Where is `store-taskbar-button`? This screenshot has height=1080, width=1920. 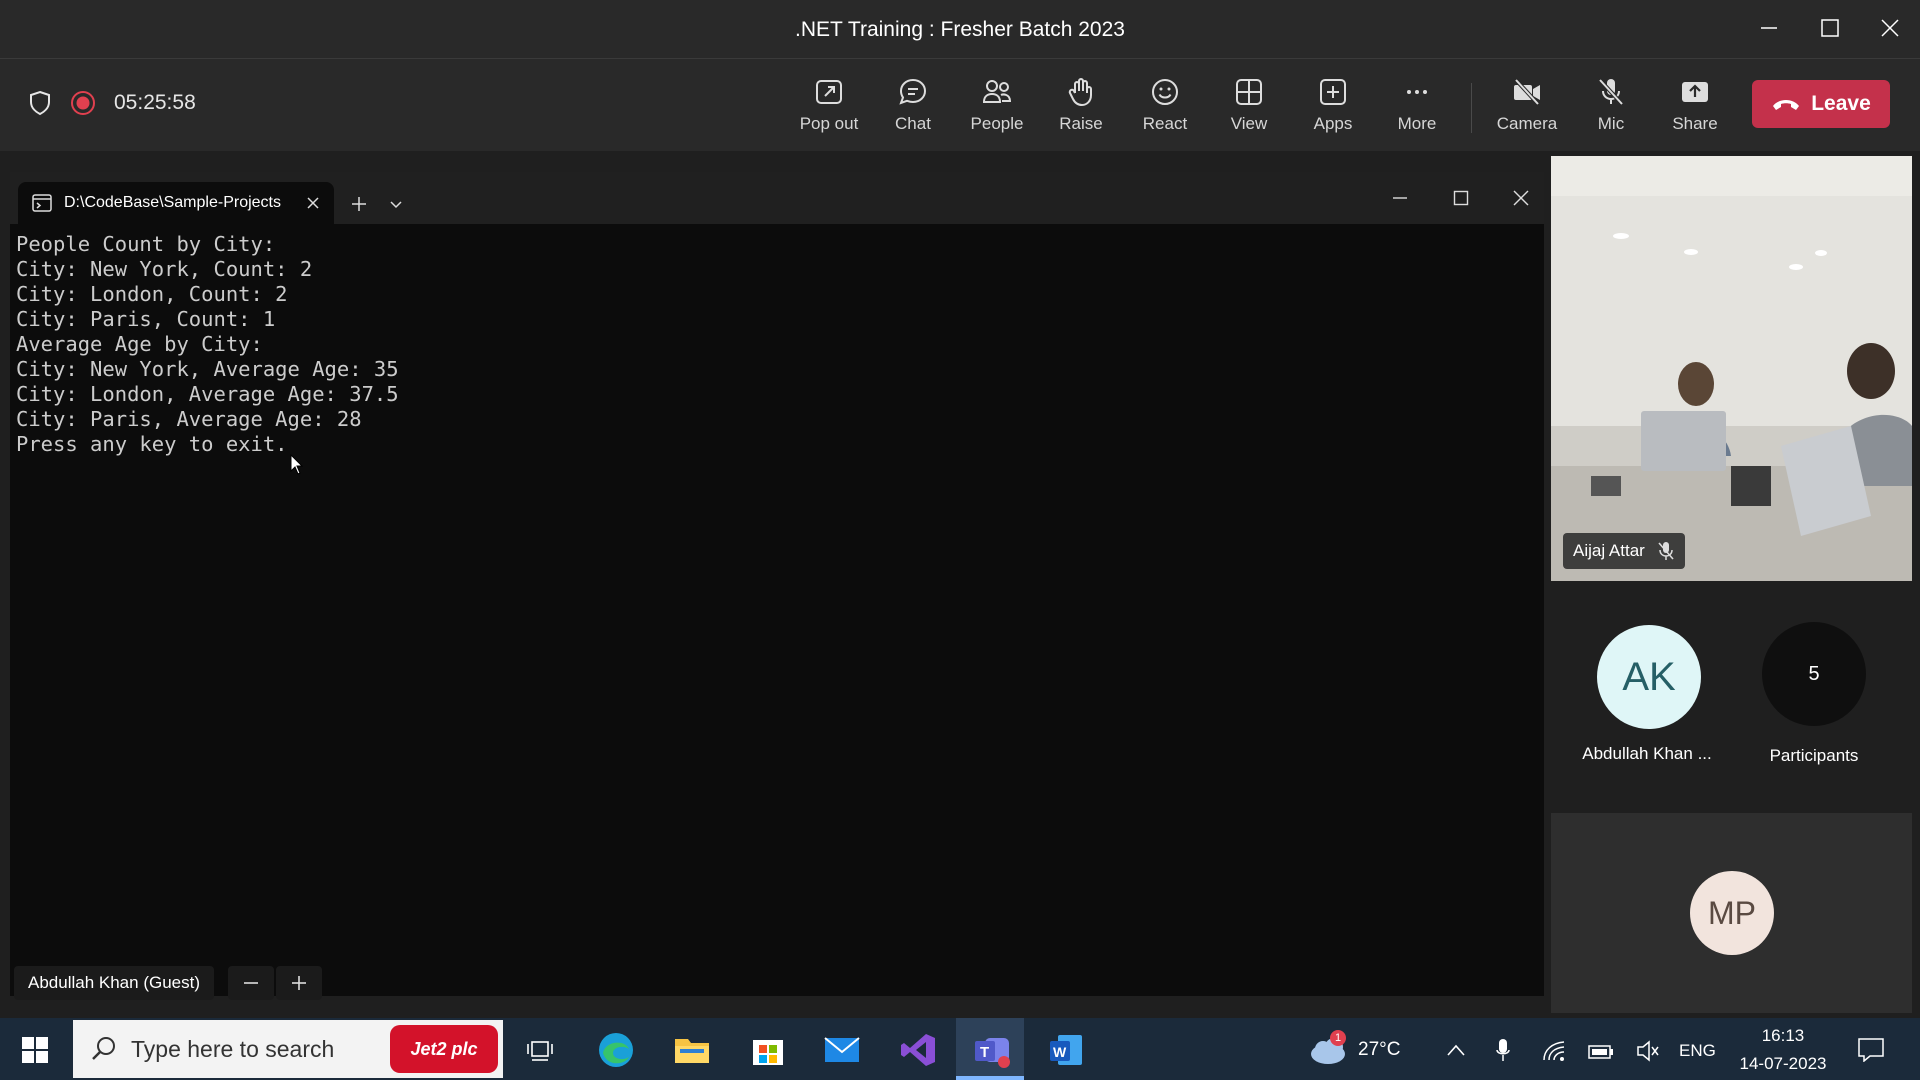 store-taskbar-button is located at coordinates (768, 1050).